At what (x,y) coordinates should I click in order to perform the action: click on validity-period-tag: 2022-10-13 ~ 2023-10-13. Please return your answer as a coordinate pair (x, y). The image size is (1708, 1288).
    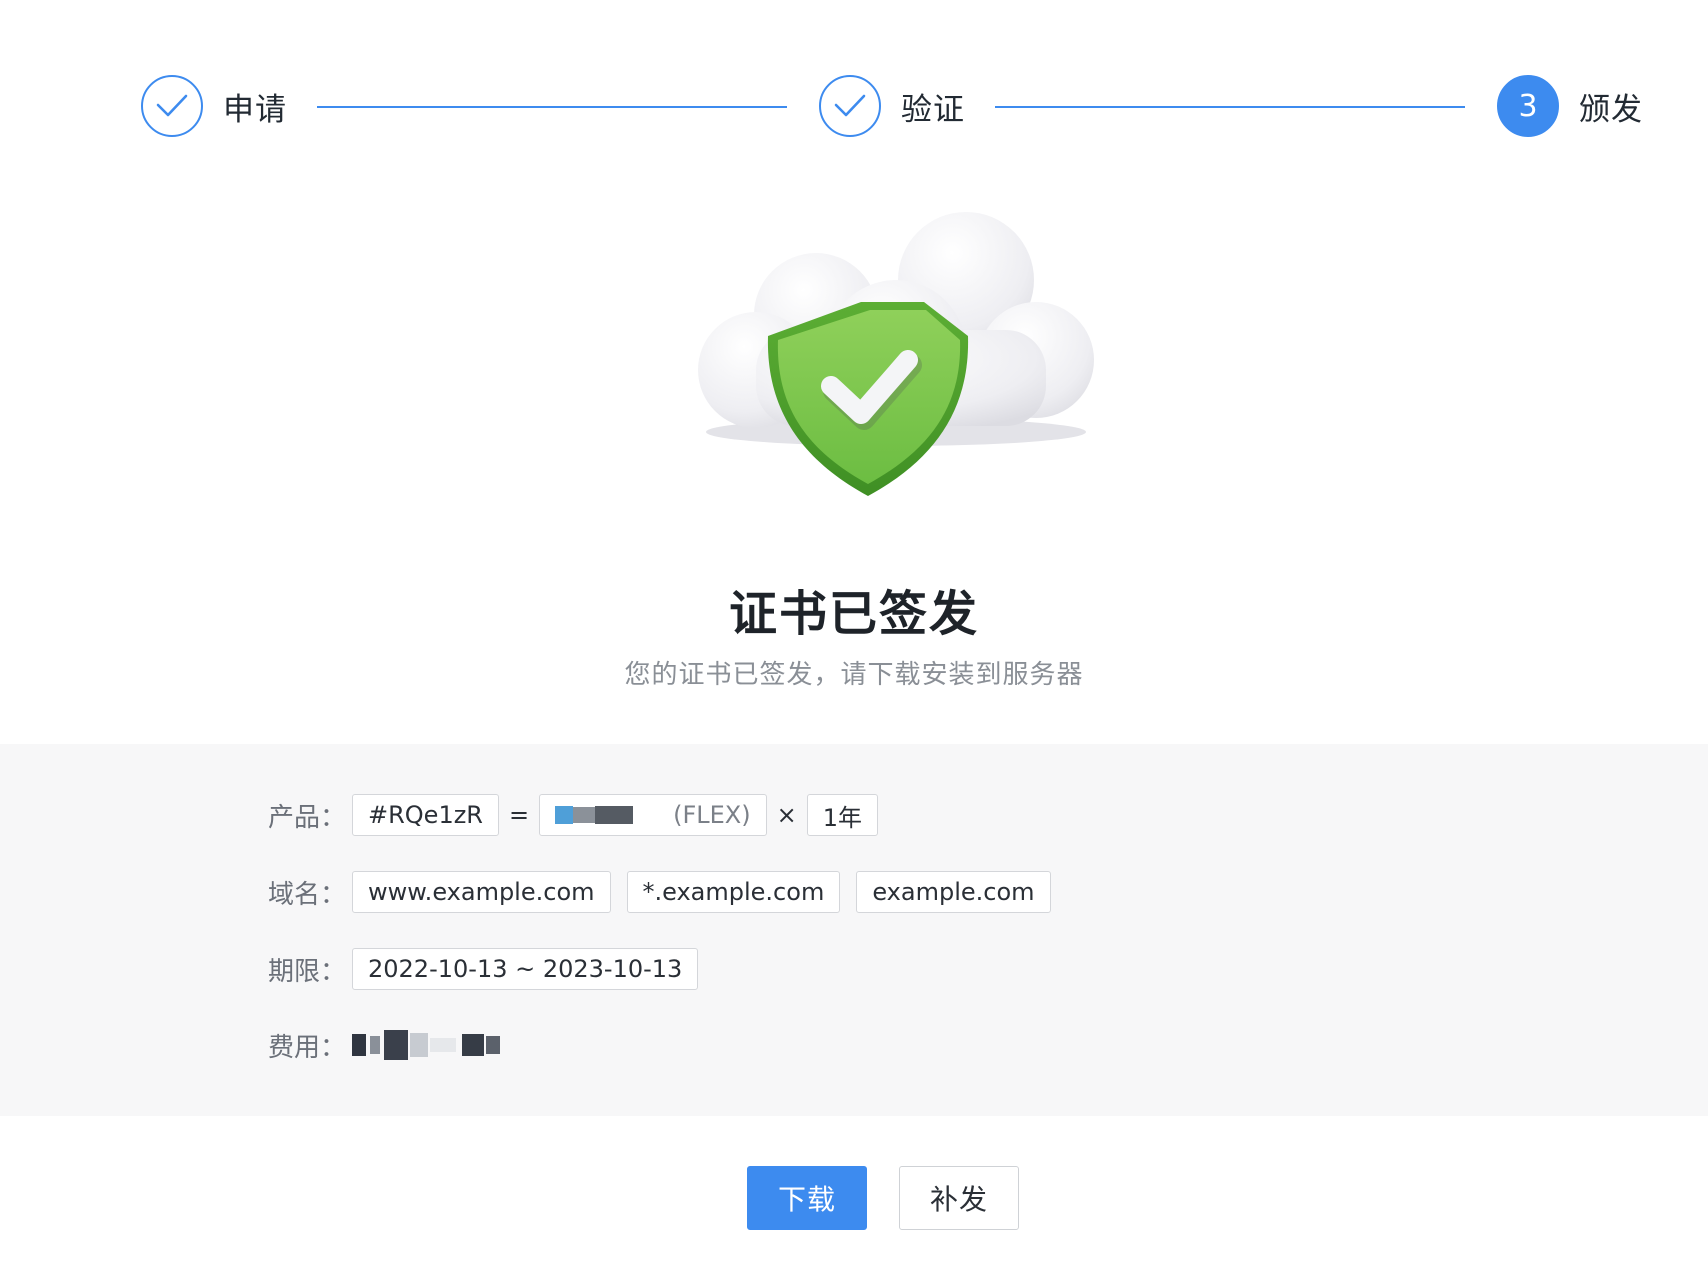
    Looking at the image, I should click on (525, 969).